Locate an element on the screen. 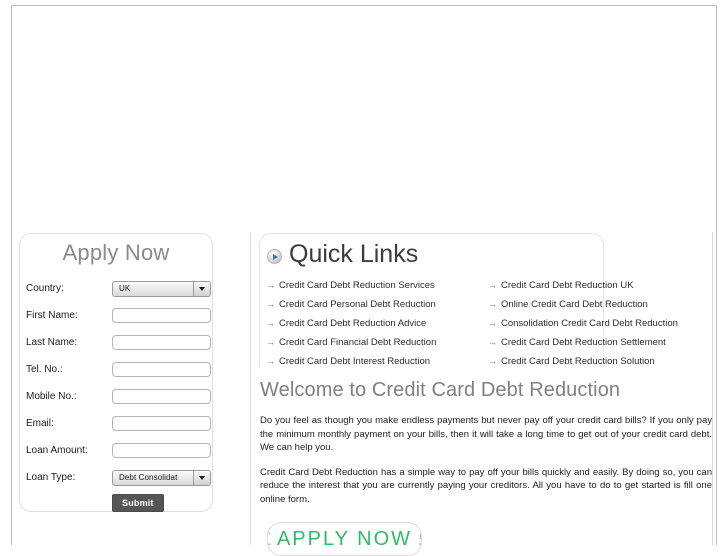 The height and width of the screenshot is (556, 727). last-name-input is located at coordinates (161, 342).